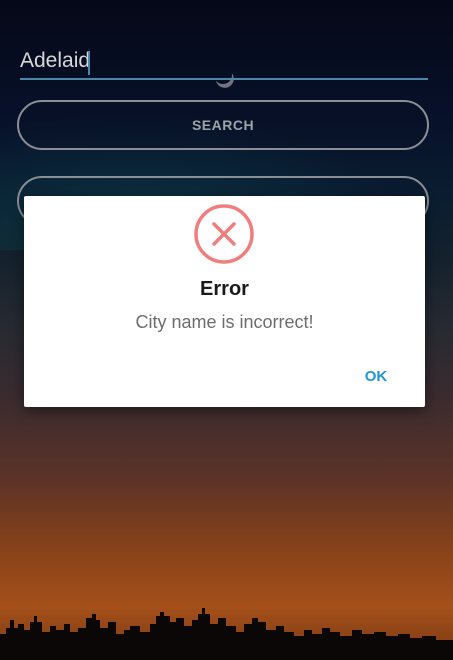 This screenshot has width=453, height=660. I want to click on city-input-container, so click(224, 62).